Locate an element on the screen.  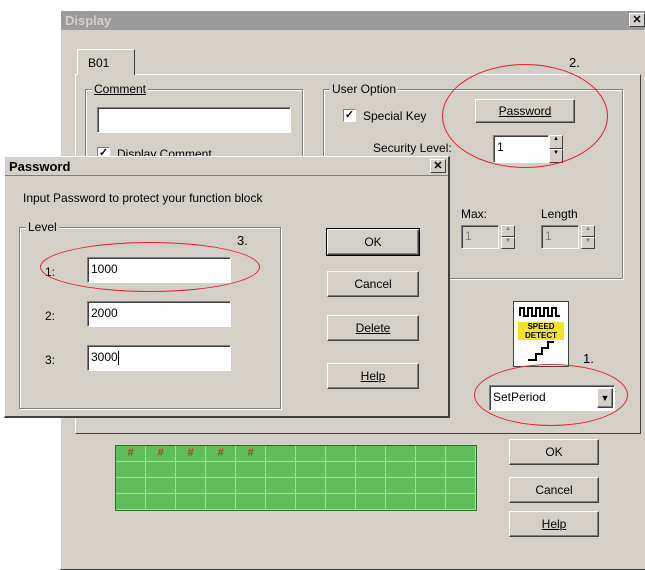
annotation-1: 1. is located at coordinates (588, 358).